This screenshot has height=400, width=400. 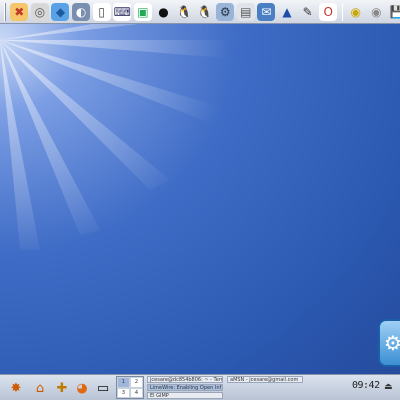 I want to click on document-icon: ▯, so click(x=101, y=11).